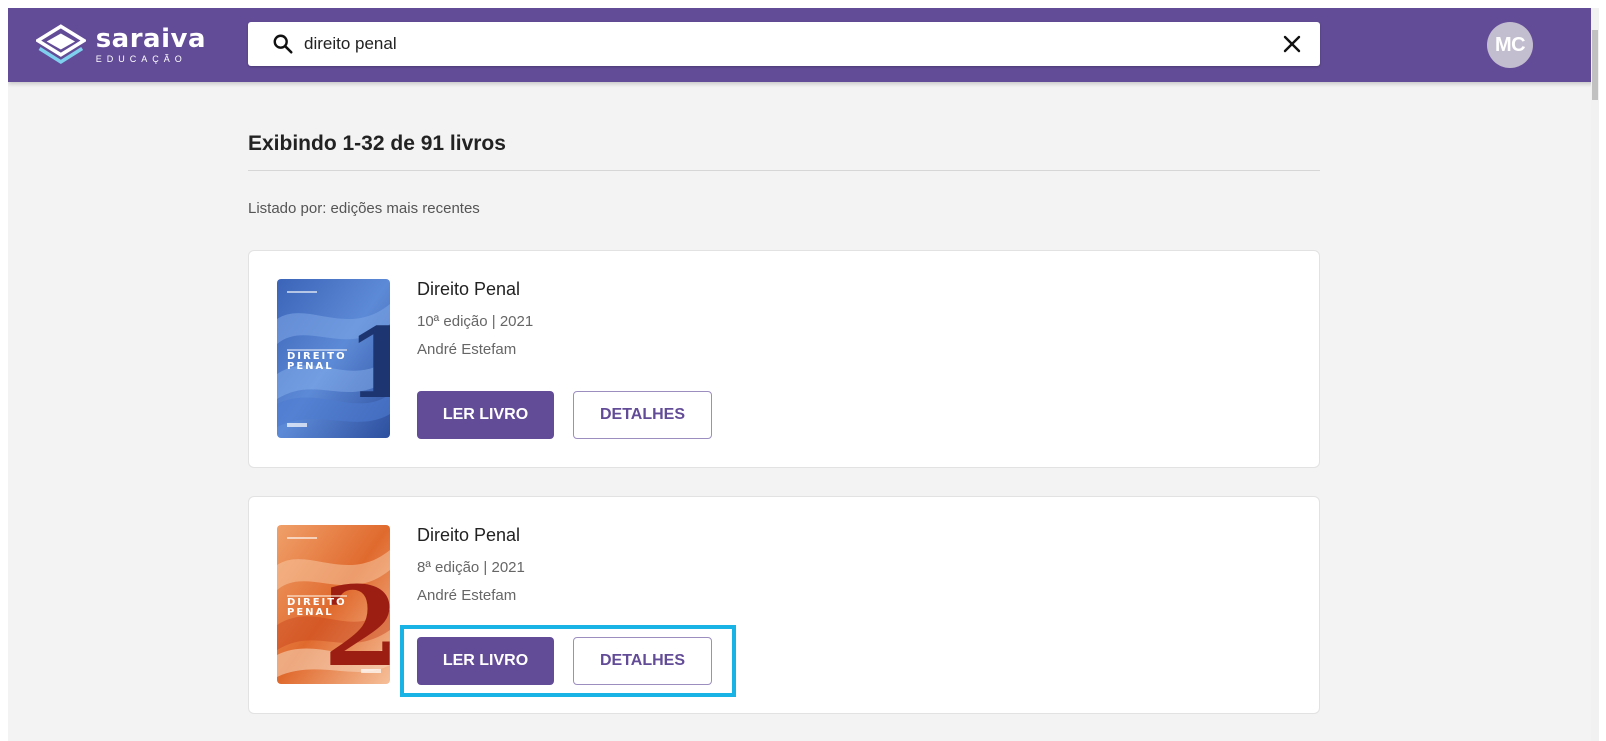 The width and height of the screenshot is (1606, 741). I want to click on search-icon, so click(283, 44).